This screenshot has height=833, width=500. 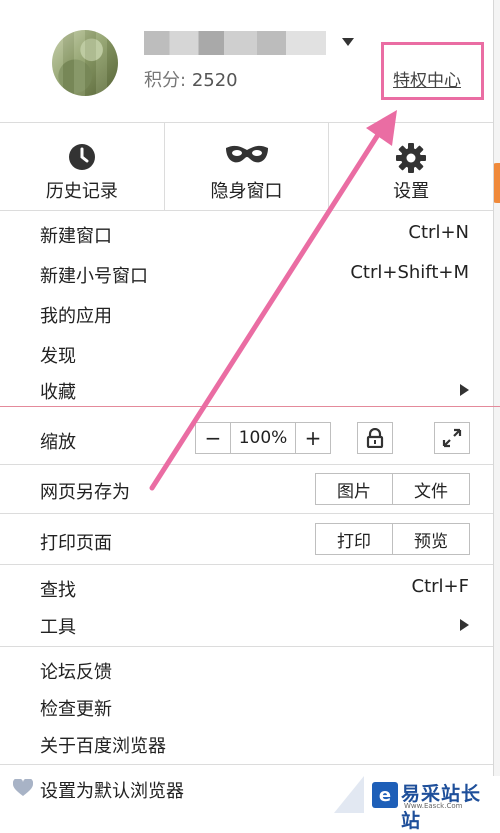 What do you see at coordinates (385, 795) in the screenshot?
I see `logo-icon: e` at bounding box center [385, 795].